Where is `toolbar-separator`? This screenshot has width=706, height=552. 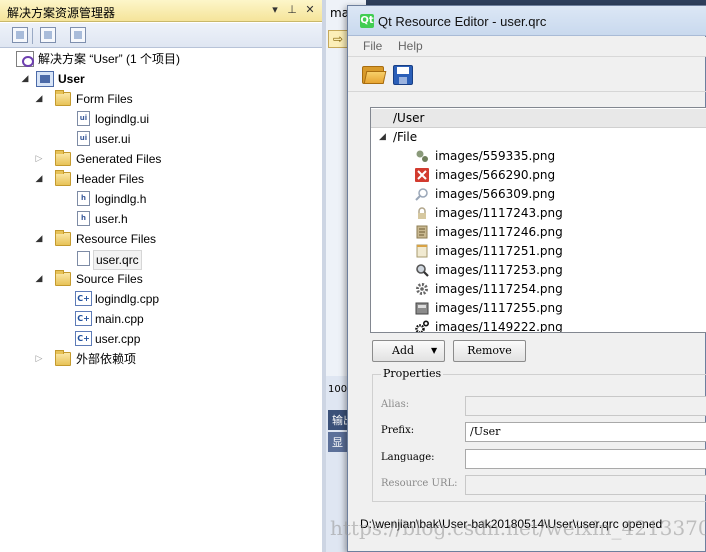 toolbar-separator is located at coordinates (32, 36).